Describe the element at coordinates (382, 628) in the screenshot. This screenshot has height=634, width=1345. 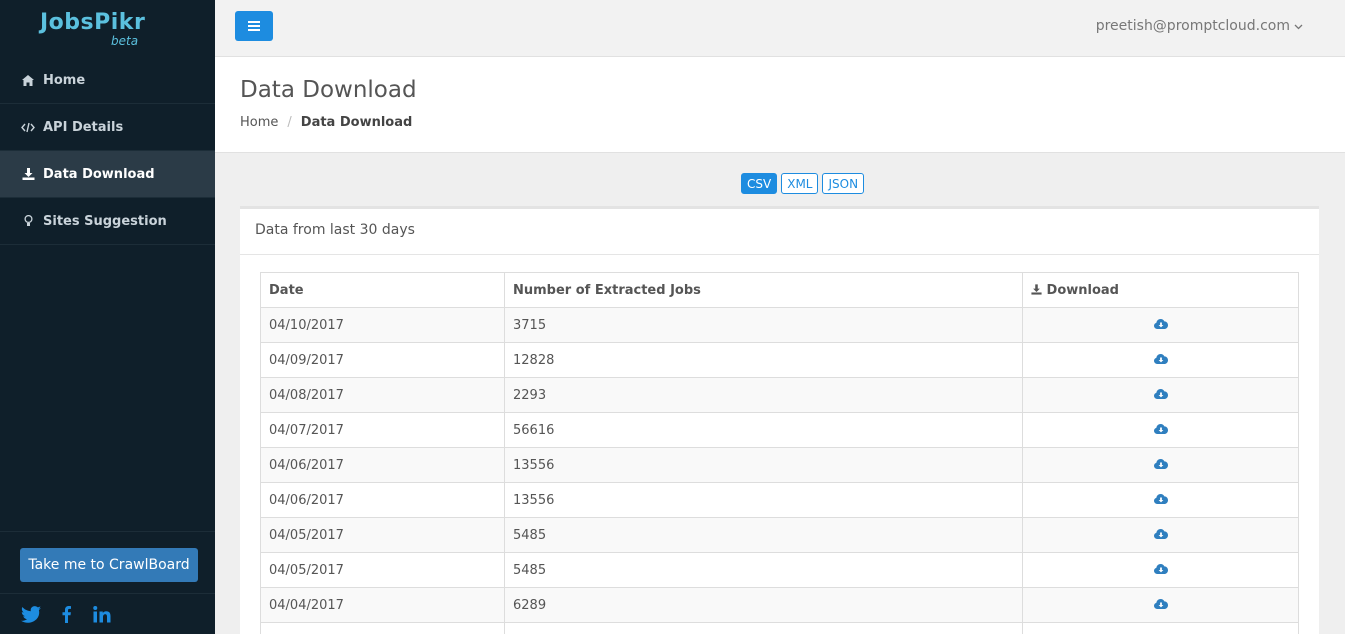
I see `cell-date: 04/03/2017` at that location.